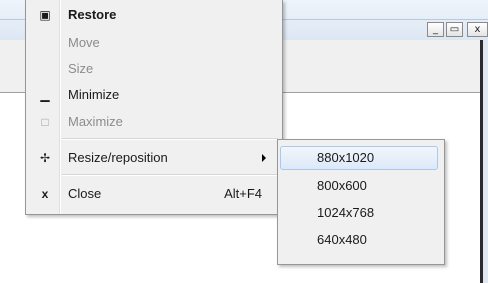 Image resolution: width=488 pixels, height=283 pixels. Describe the element at coordinates (92, 14) in the screenshot. I see `menu-item-label: Restore` at that location.